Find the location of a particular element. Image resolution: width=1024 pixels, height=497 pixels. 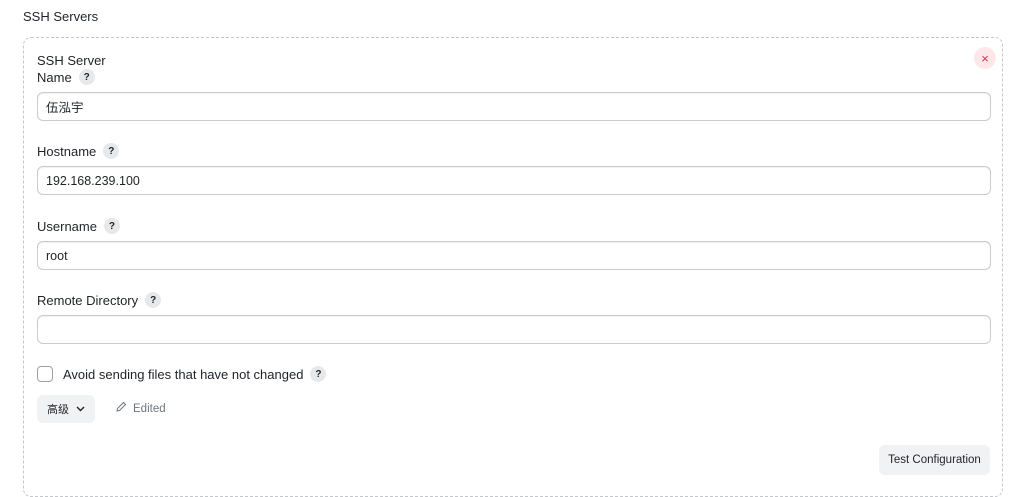

server-title: SSH Server is located at coordinates (71, 60).